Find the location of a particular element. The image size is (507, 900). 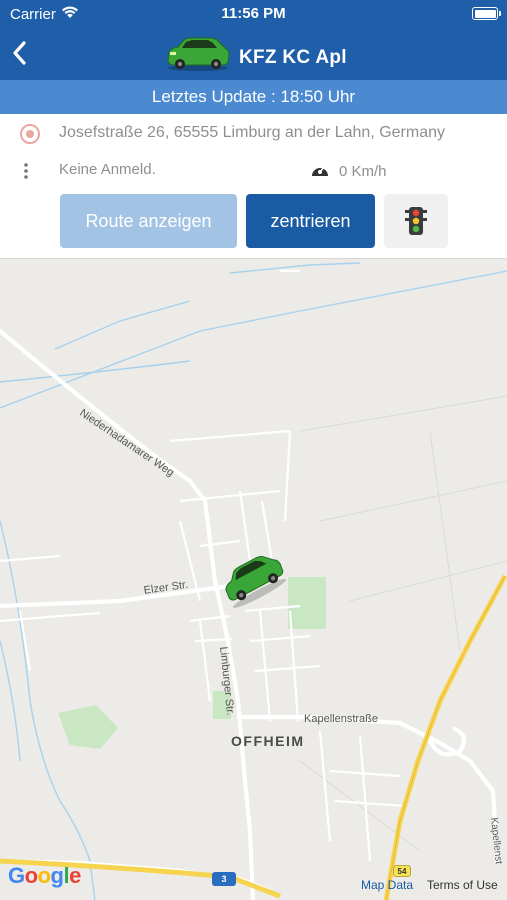

car-icon is located at coordinates (198, 56).